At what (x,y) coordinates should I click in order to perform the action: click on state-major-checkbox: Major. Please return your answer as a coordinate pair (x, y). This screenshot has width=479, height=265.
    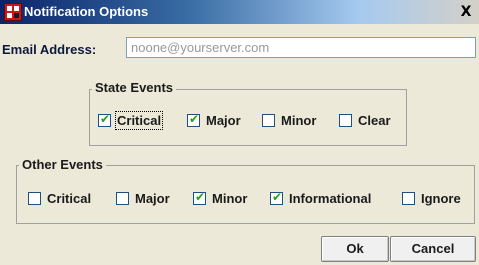
    Looking at the image, I should click on (214, 120).